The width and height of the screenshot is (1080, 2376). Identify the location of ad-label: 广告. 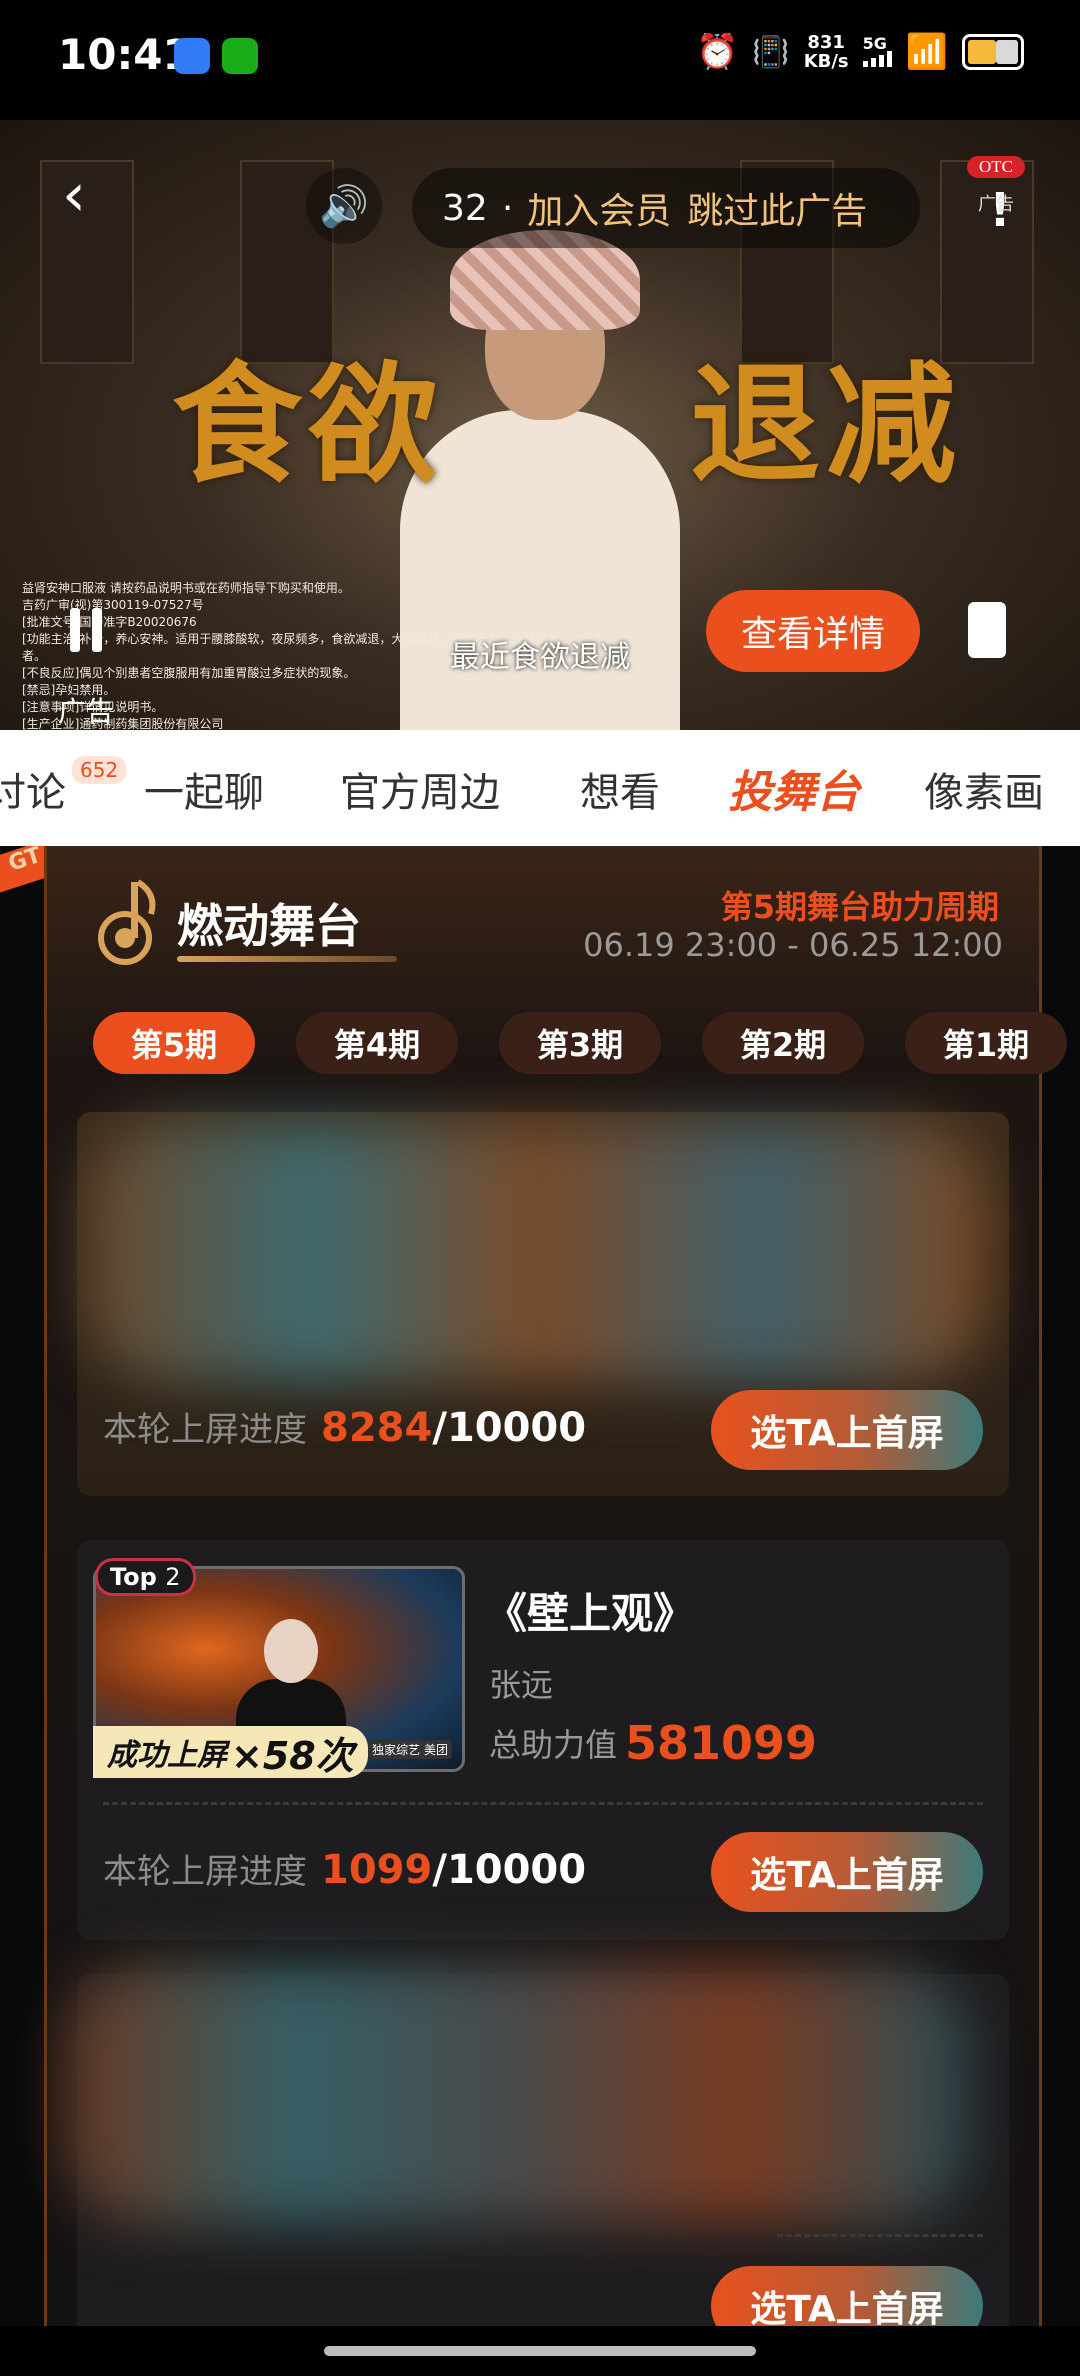
(86, 711).